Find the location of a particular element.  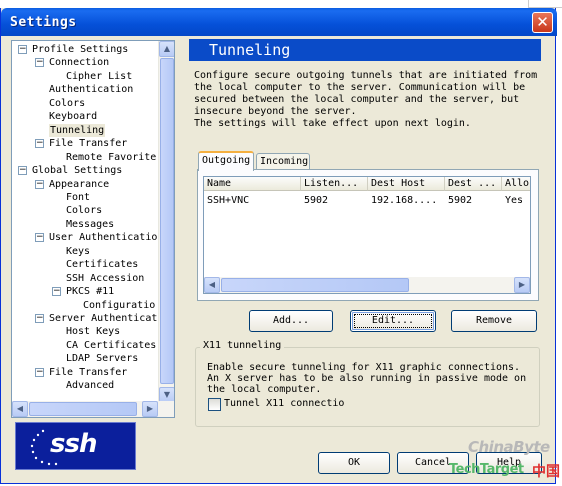

scroll-up-button: ▲ is located at coordinates (166, 49).